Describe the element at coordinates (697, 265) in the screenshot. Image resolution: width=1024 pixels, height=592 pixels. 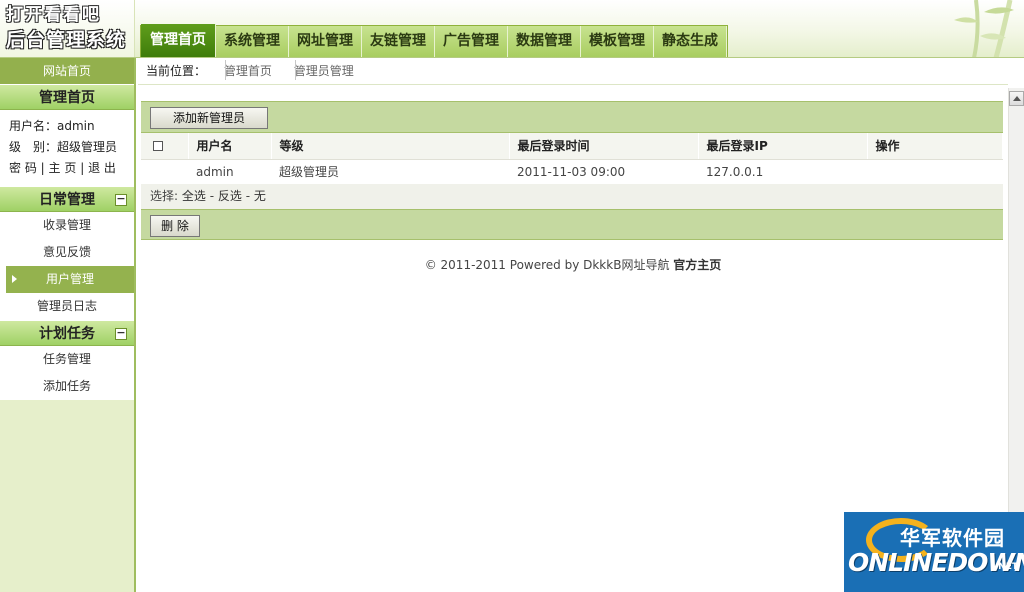
I see `official-home-link: 官方主页` at that location.